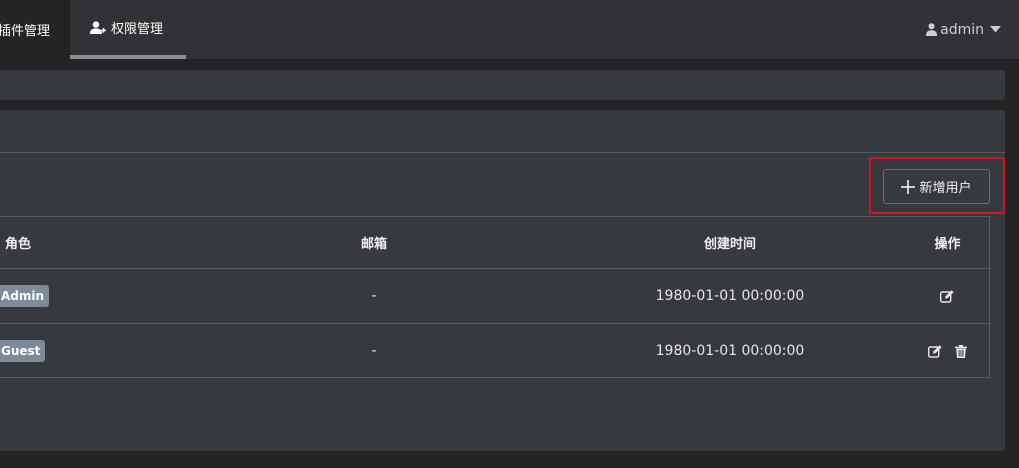  Describe the element at coordinates (945, 188) in the screenshot. I see `add-user-label: 新增用户` at that location.